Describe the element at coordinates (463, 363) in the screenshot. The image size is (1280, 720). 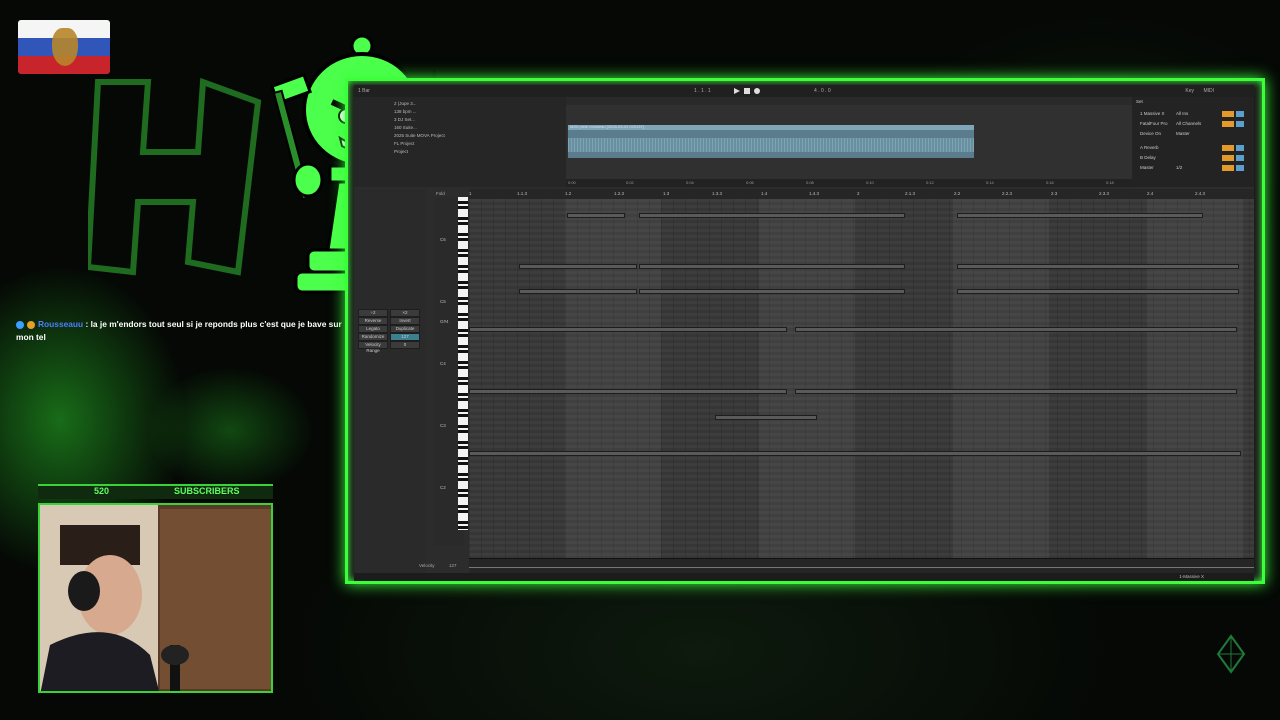
I see `piano-keys` at that location.